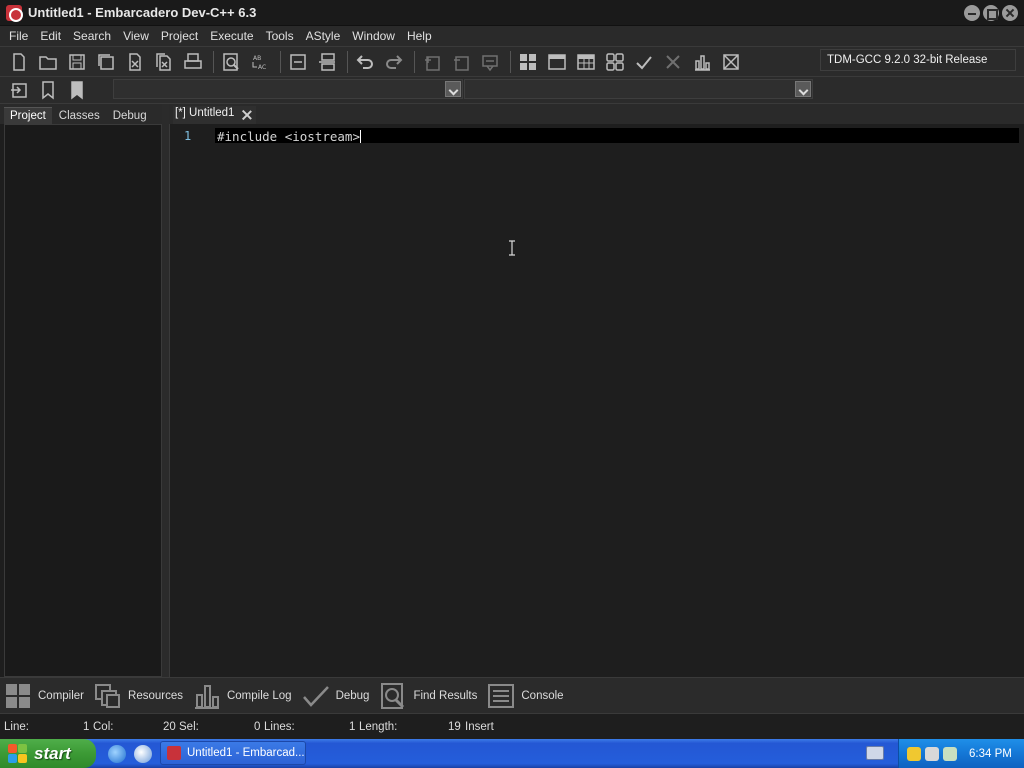 The image size is (1024, 768). I want to click on print-button, so click(193, 62).